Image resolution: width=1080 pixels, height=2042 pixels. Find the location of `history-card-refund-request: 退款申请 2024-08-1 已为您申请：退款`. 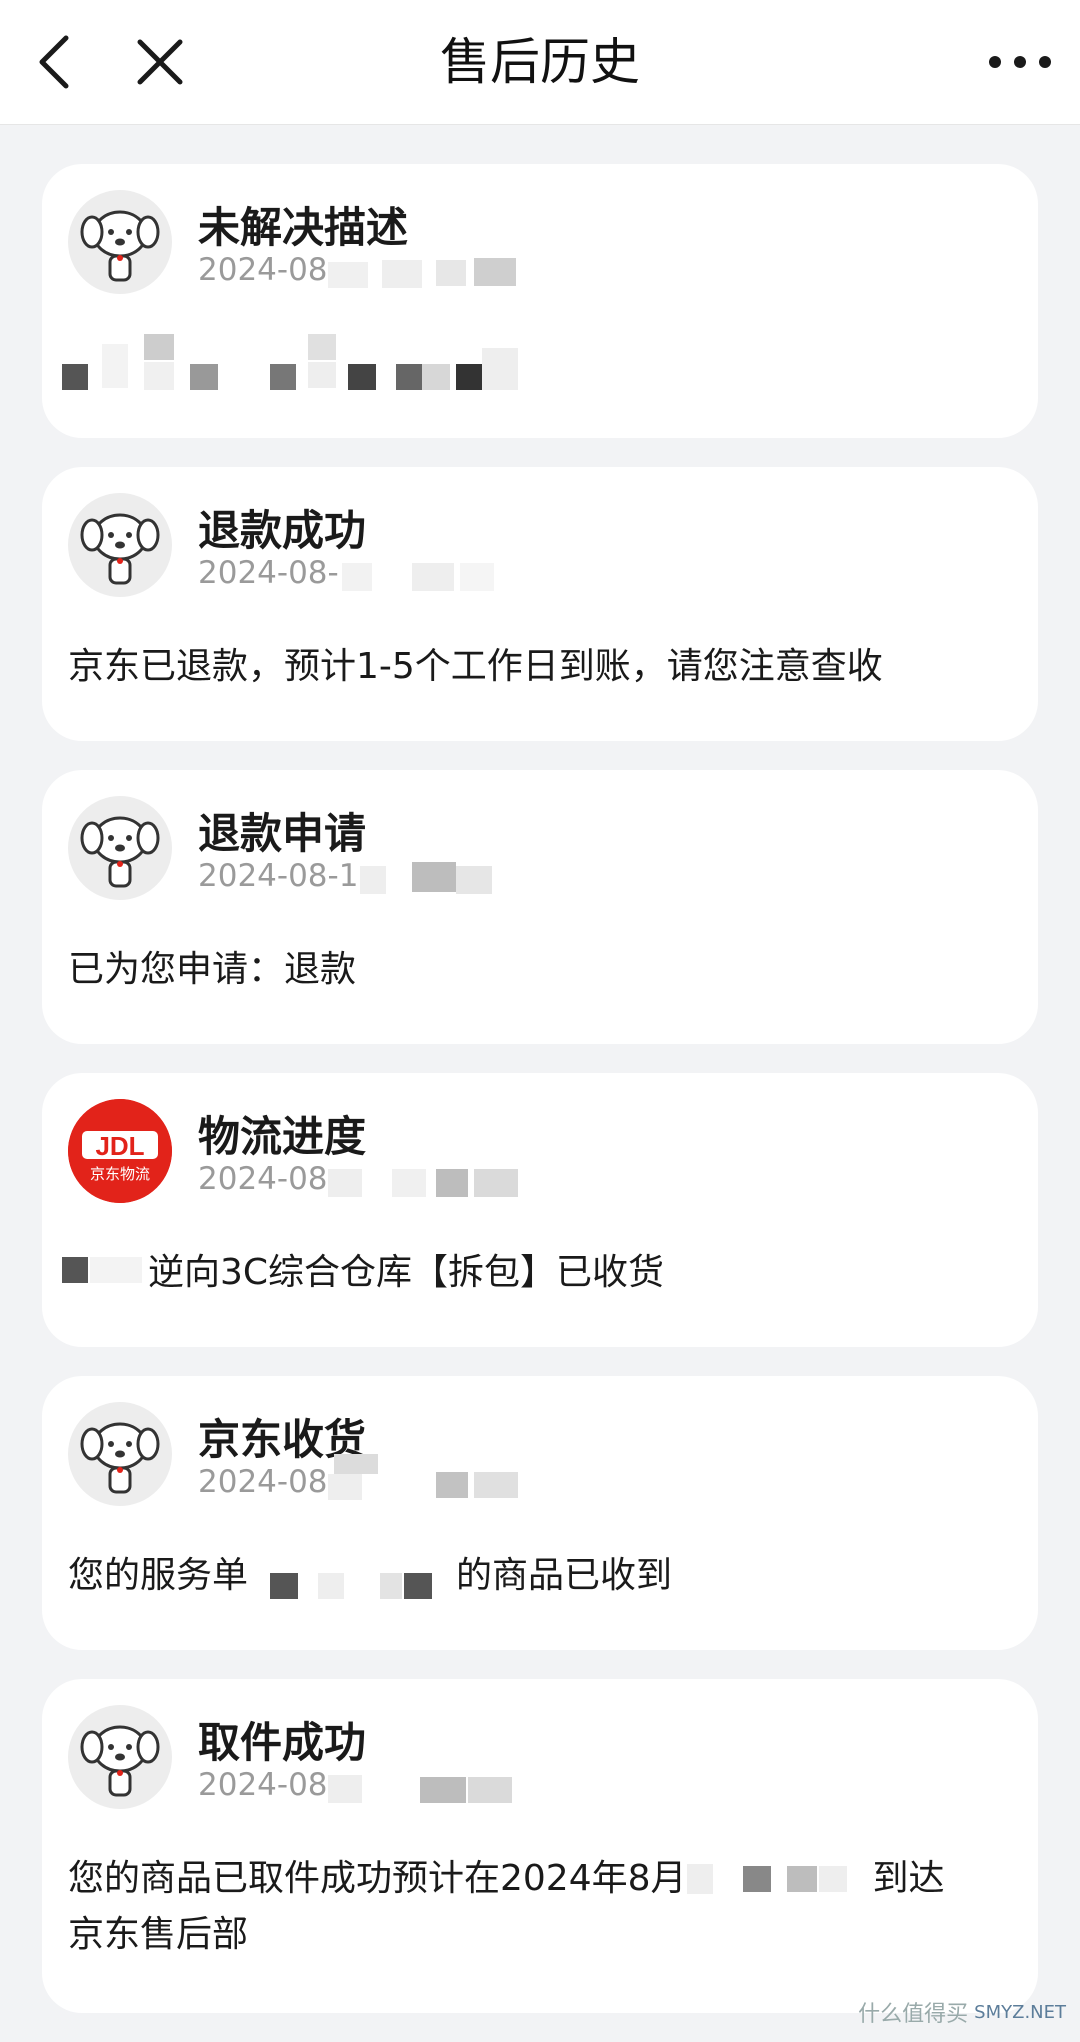

history-card-refund-request: 退款申请 2024-08-1 已为您申请：退款 is located at coordinates (540, 907).